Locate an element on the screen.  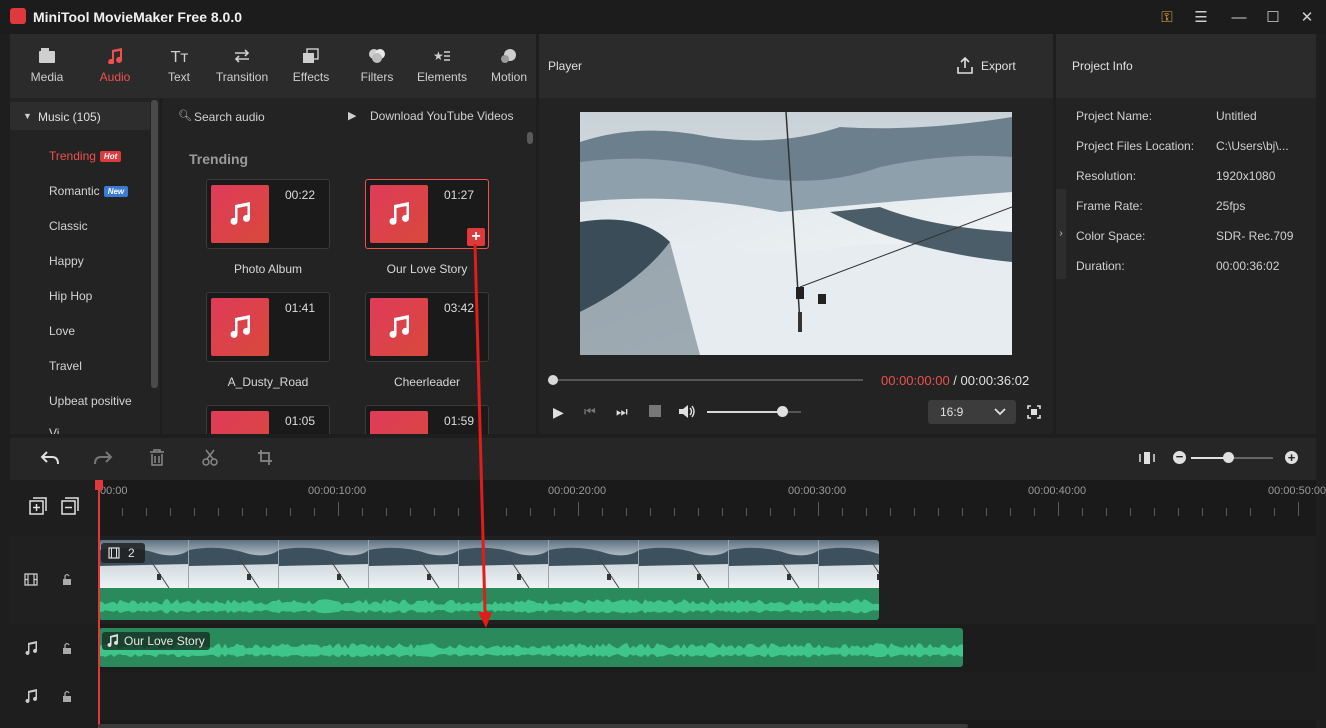
video-clip: 2 is located at coordinates (489, 580).